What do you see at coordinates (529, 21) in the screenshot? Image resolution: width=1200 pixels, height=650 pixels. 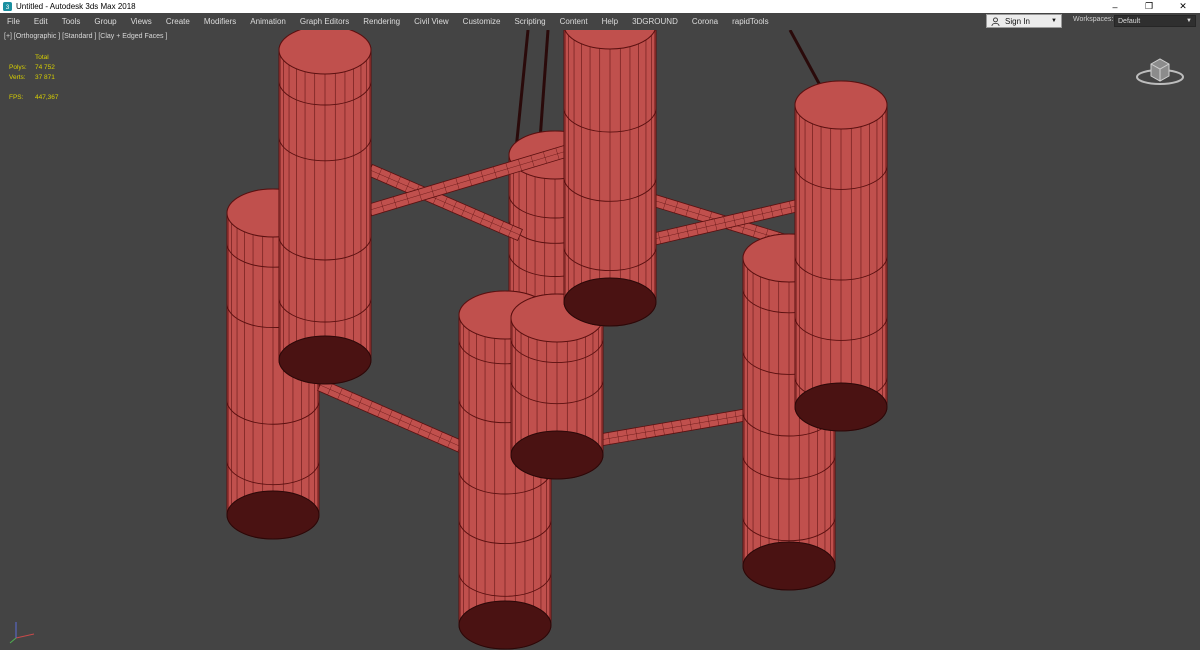 I see `menu-scripting: Scripting` at bounding box center [529, 21].